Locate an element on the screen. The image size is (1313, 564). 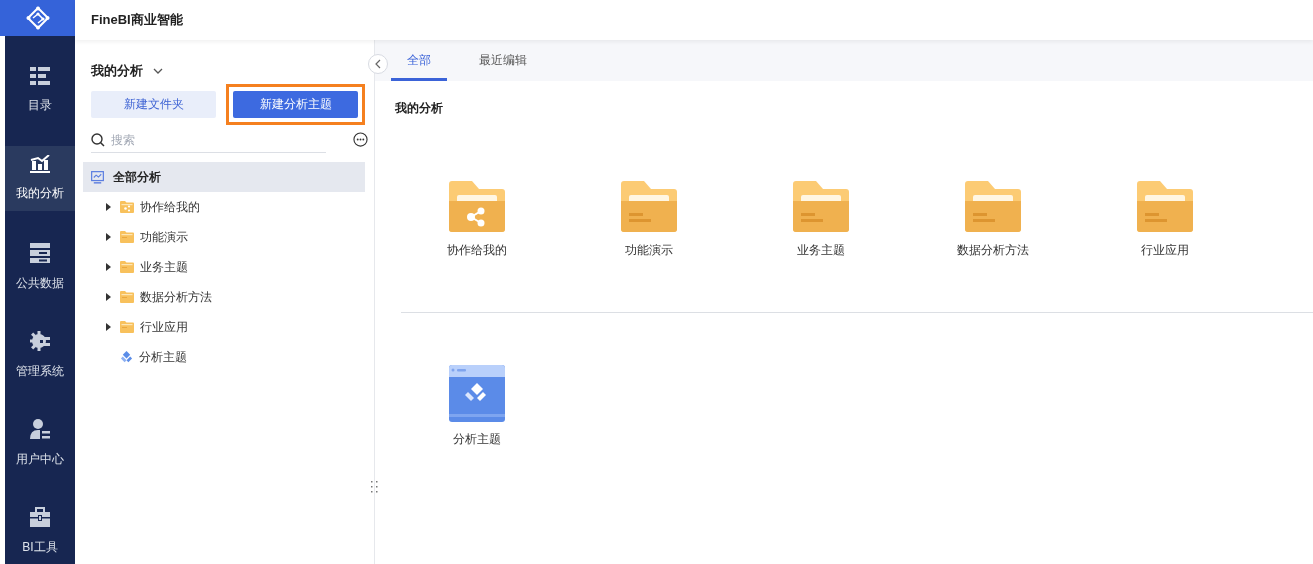
subject-tile: 分析主题 is located at coordinates (477, 406).